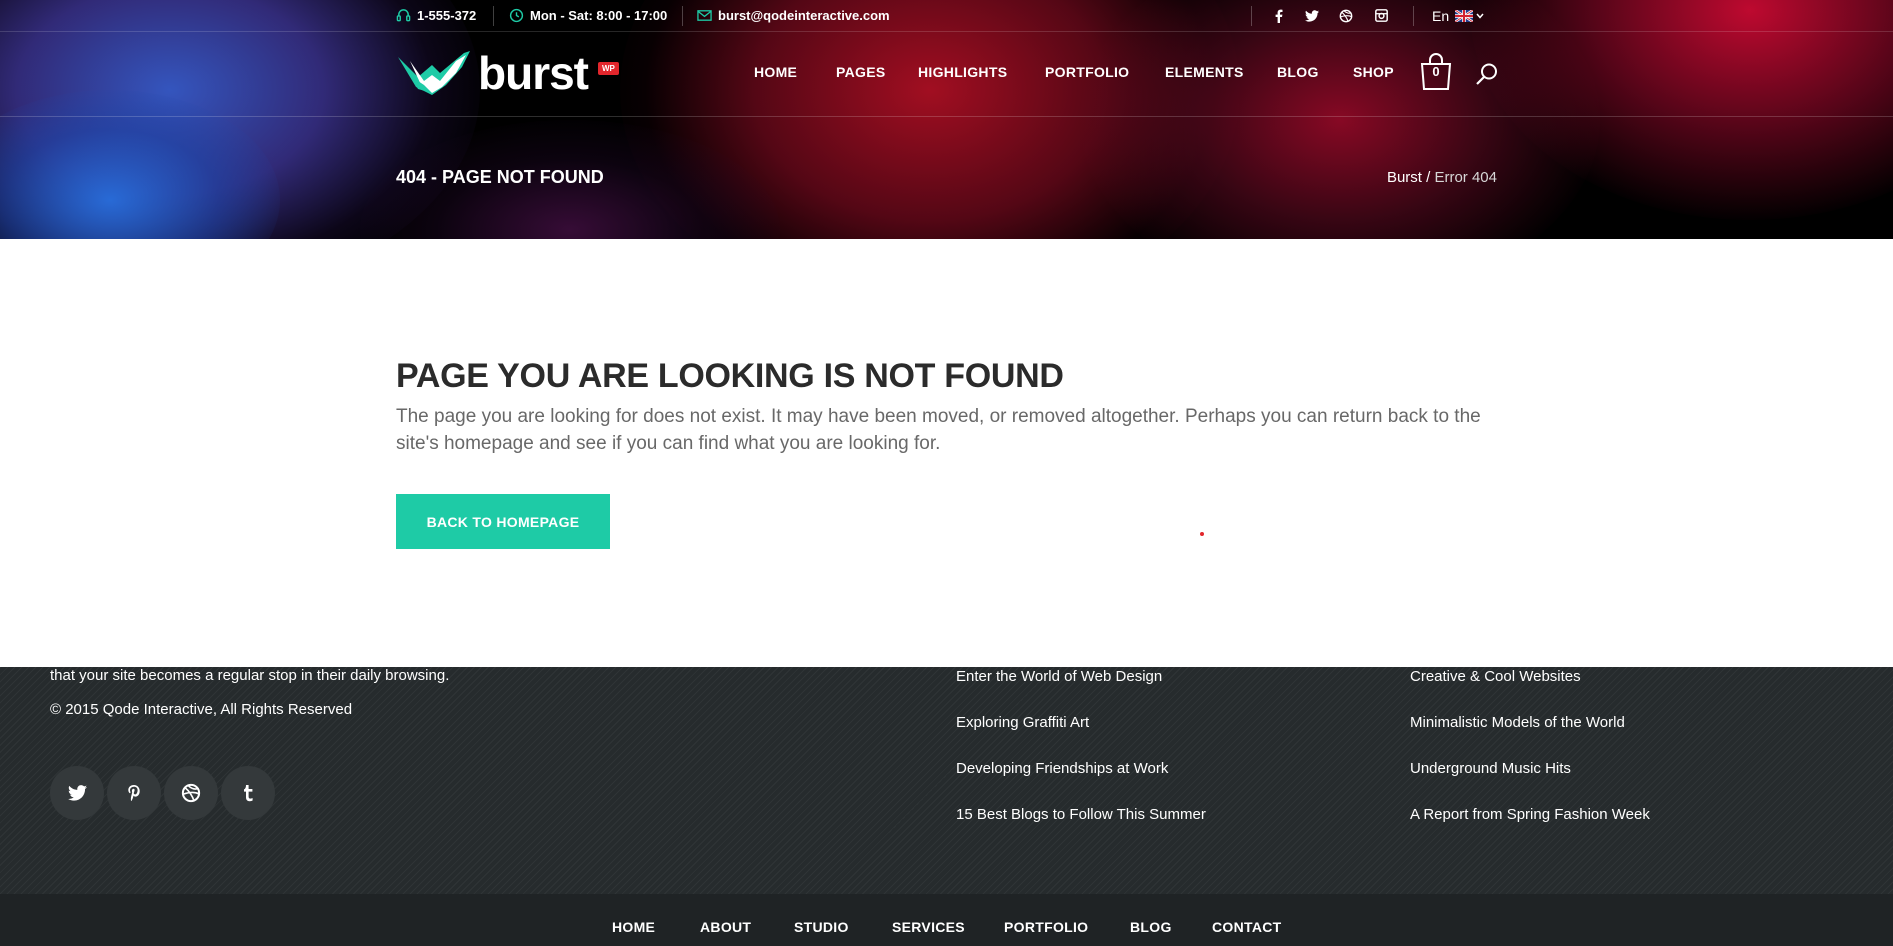 The width and height of the screenshot is (1893, 946). I want to click on footer-tumblr-button, so click(248, 793).